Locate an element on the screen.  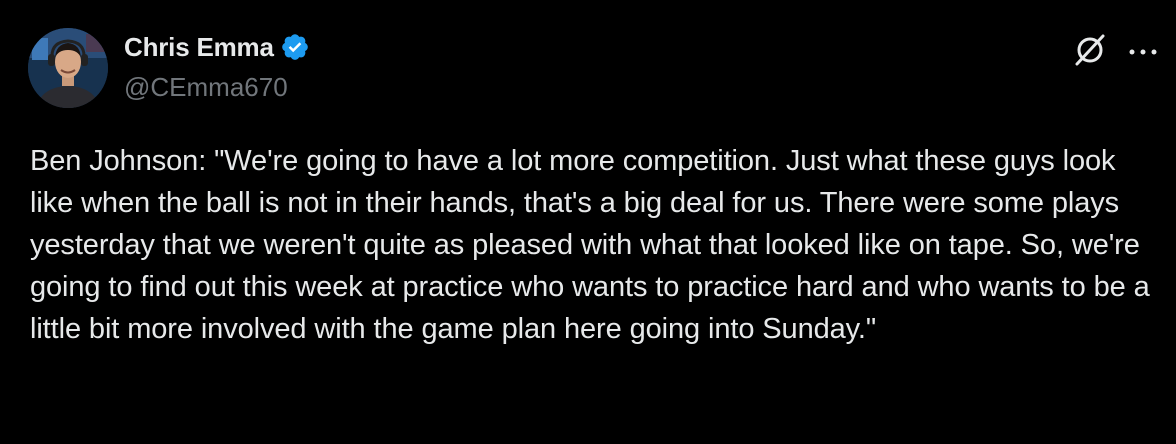
author-name-row: Chris Emma is located at coordinates (217, 47).